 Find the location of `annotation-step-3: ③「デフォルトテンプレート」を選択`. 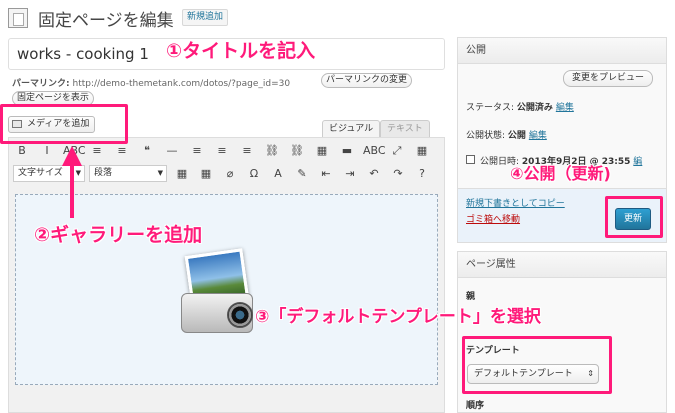

annotation-step-3: ③「デフォルトテンプレート」を選択 is located at coordinates (398, 317).